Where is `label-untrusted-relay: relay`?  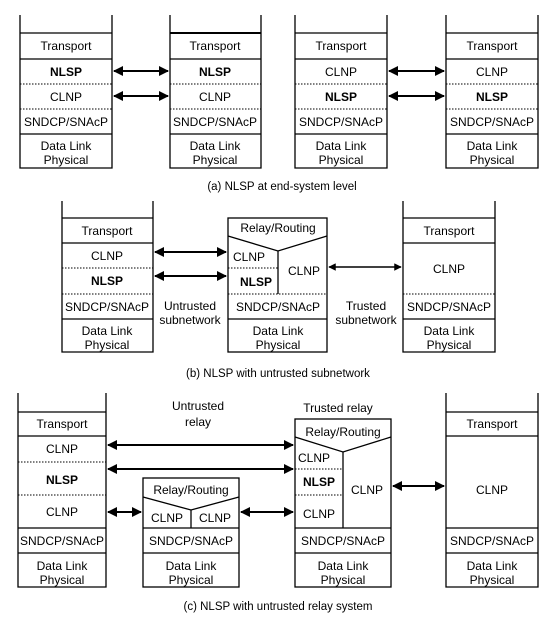
label-untrusted-relay: relay is located at coordinates (198, 422).